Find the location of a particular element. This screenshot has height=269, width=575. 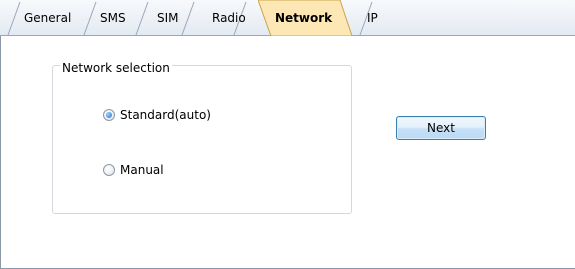

tab-general: General is located at coordinates (44, 17).